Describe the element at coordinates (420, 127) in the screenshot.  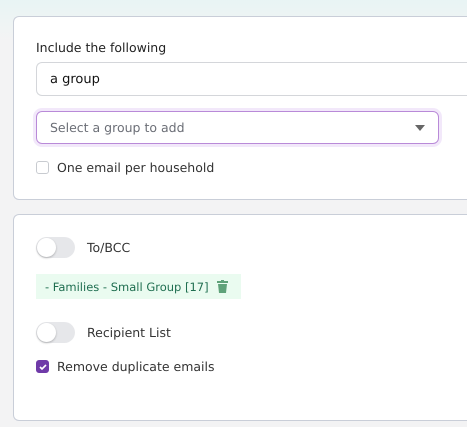
I see `caret-icon` at that location.